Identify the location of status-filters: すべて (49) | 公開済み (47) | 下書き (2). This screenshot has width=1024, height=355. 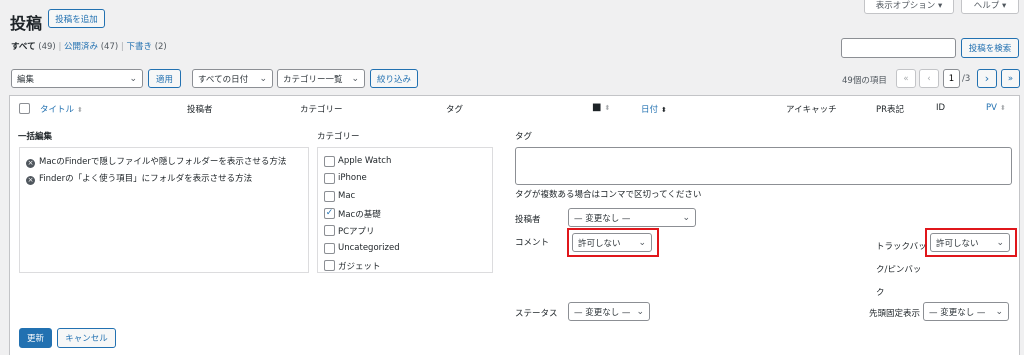
(89, 46).